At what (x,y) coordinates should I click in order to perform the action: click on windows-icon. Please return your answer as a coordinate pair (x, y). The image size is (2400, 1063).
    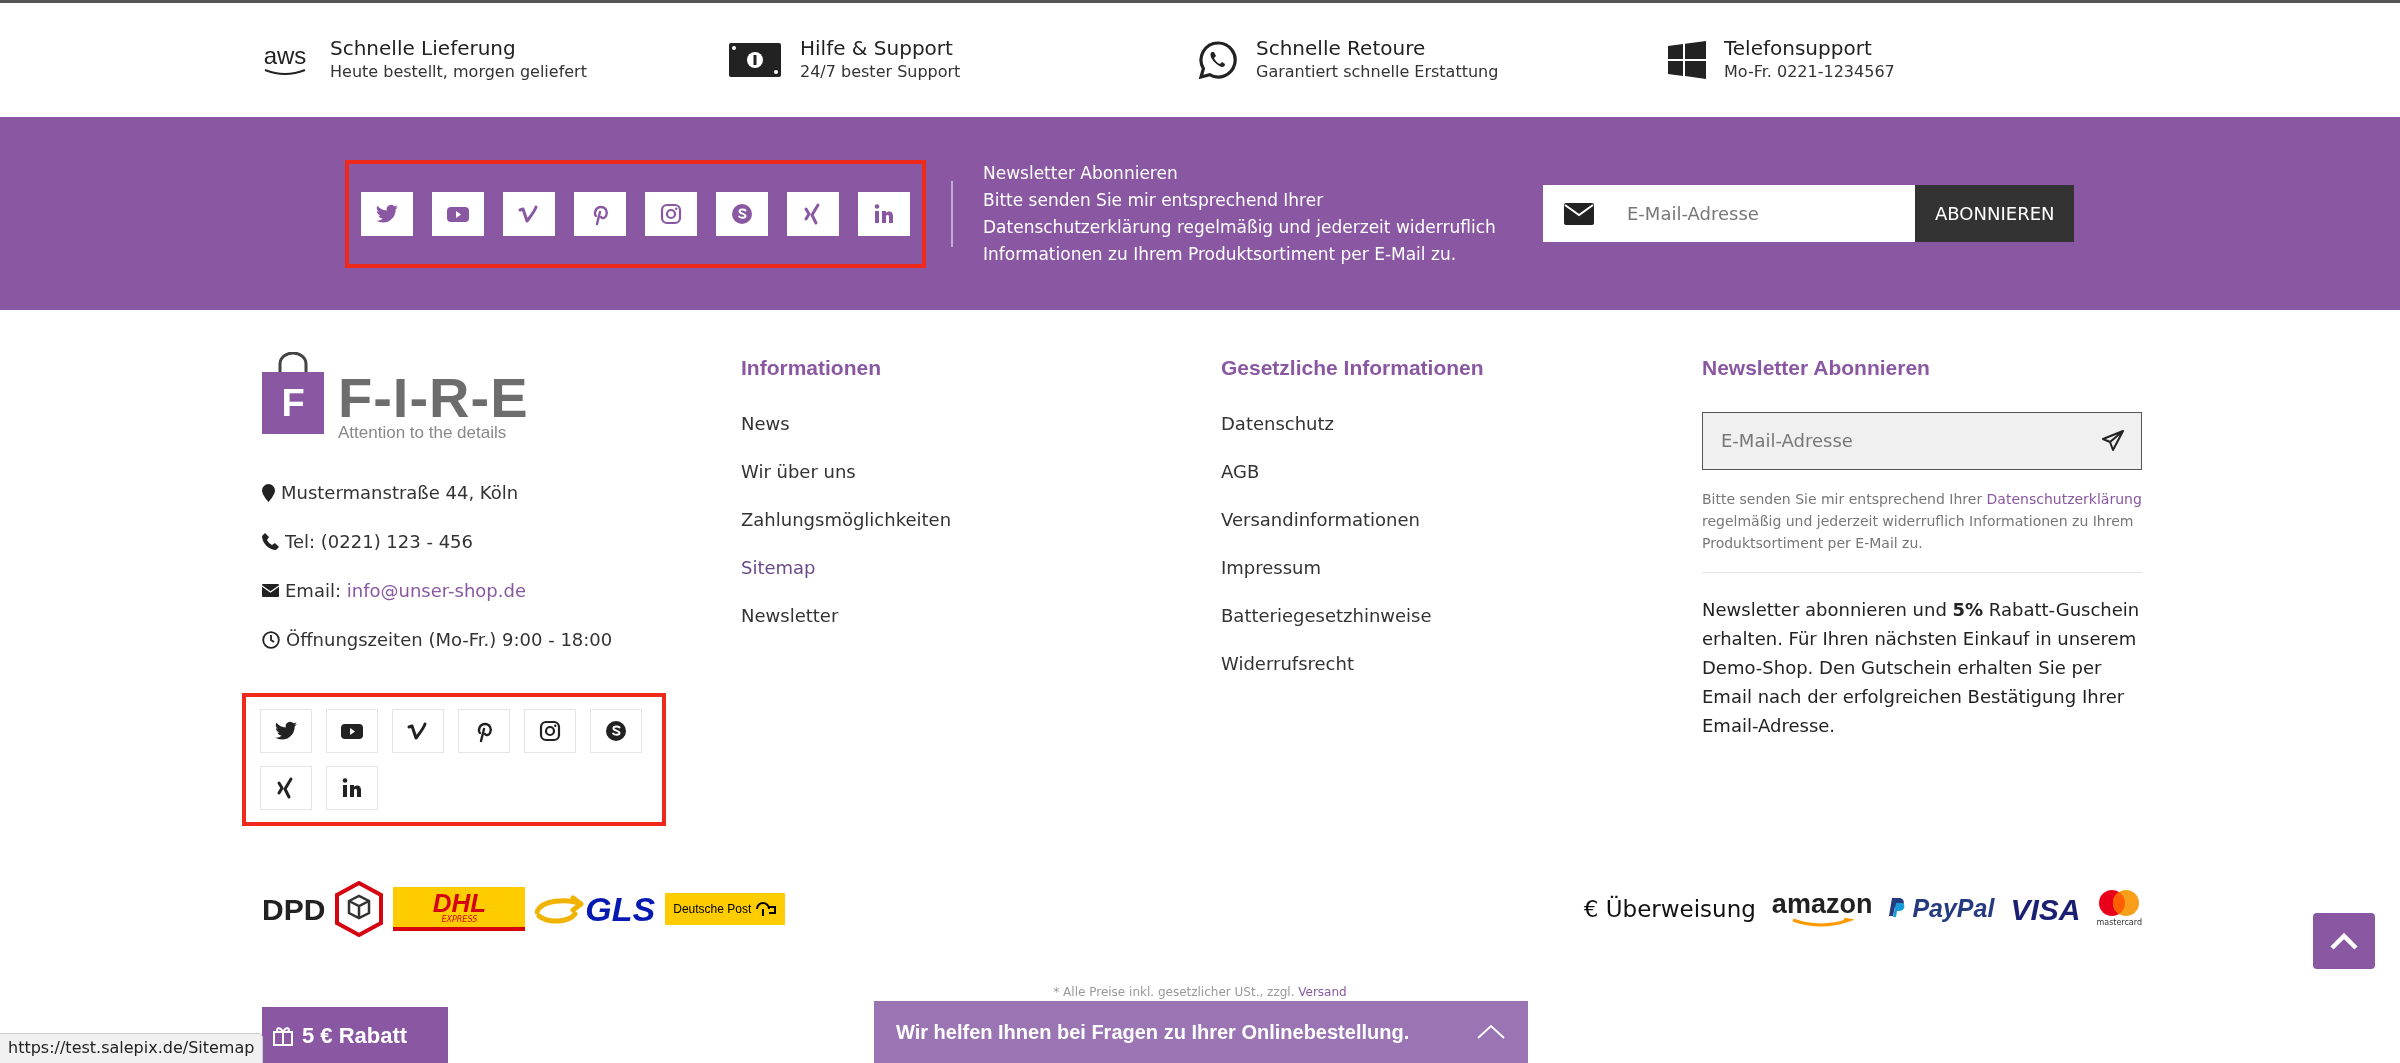
    Looking at the image, I should click on (1687, 60).